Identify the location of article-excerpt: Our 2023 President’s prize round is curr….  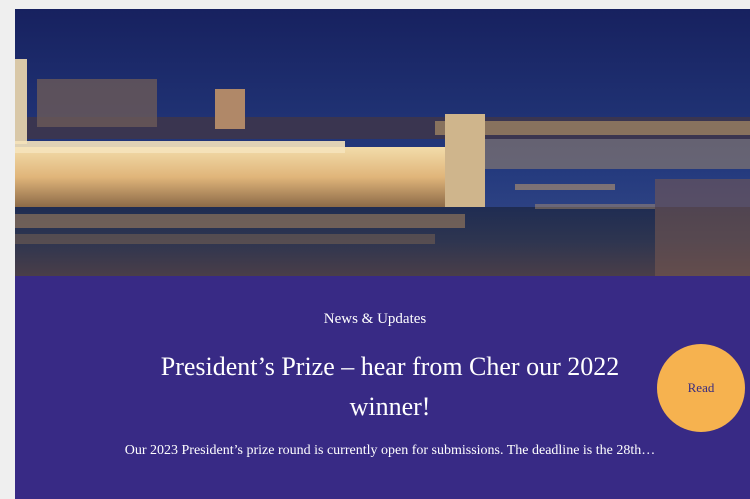
(390, 450).